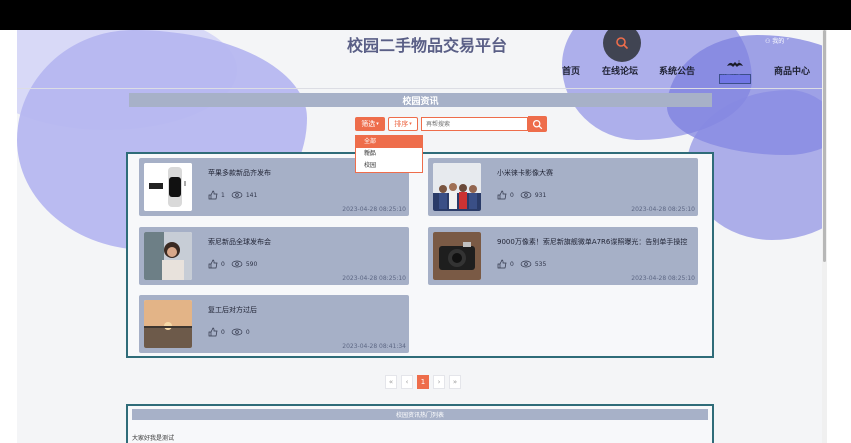 Image resolution: width=851 pixels, height=443 pixels. Describe the element at coordinates (232, 310) in the screenshot. I see `news-title: 复工后对方过后` at that location.